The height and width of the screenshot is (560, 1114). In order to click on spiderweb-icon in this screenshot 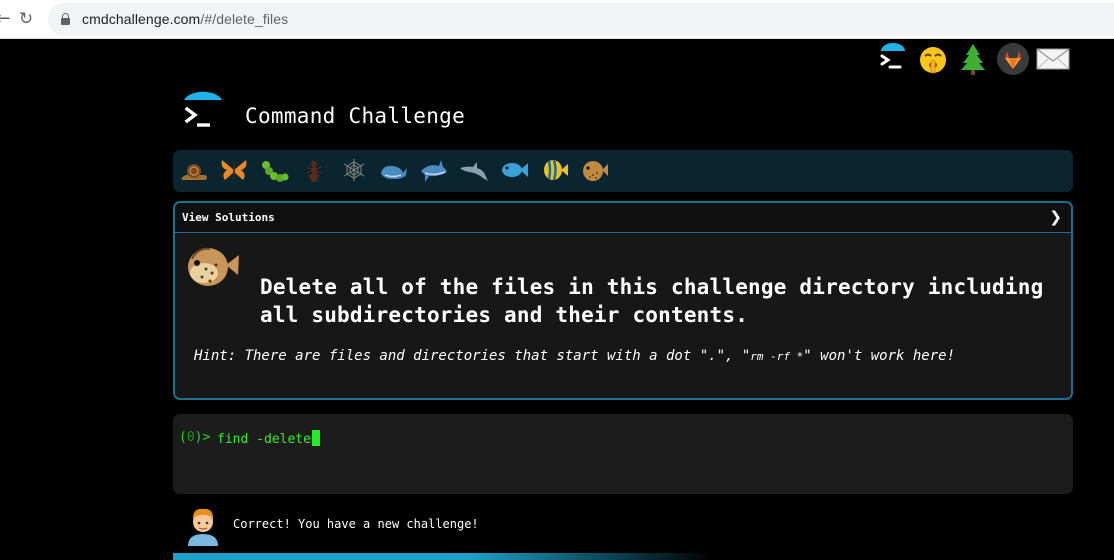, I will do `click(354, 170)`.